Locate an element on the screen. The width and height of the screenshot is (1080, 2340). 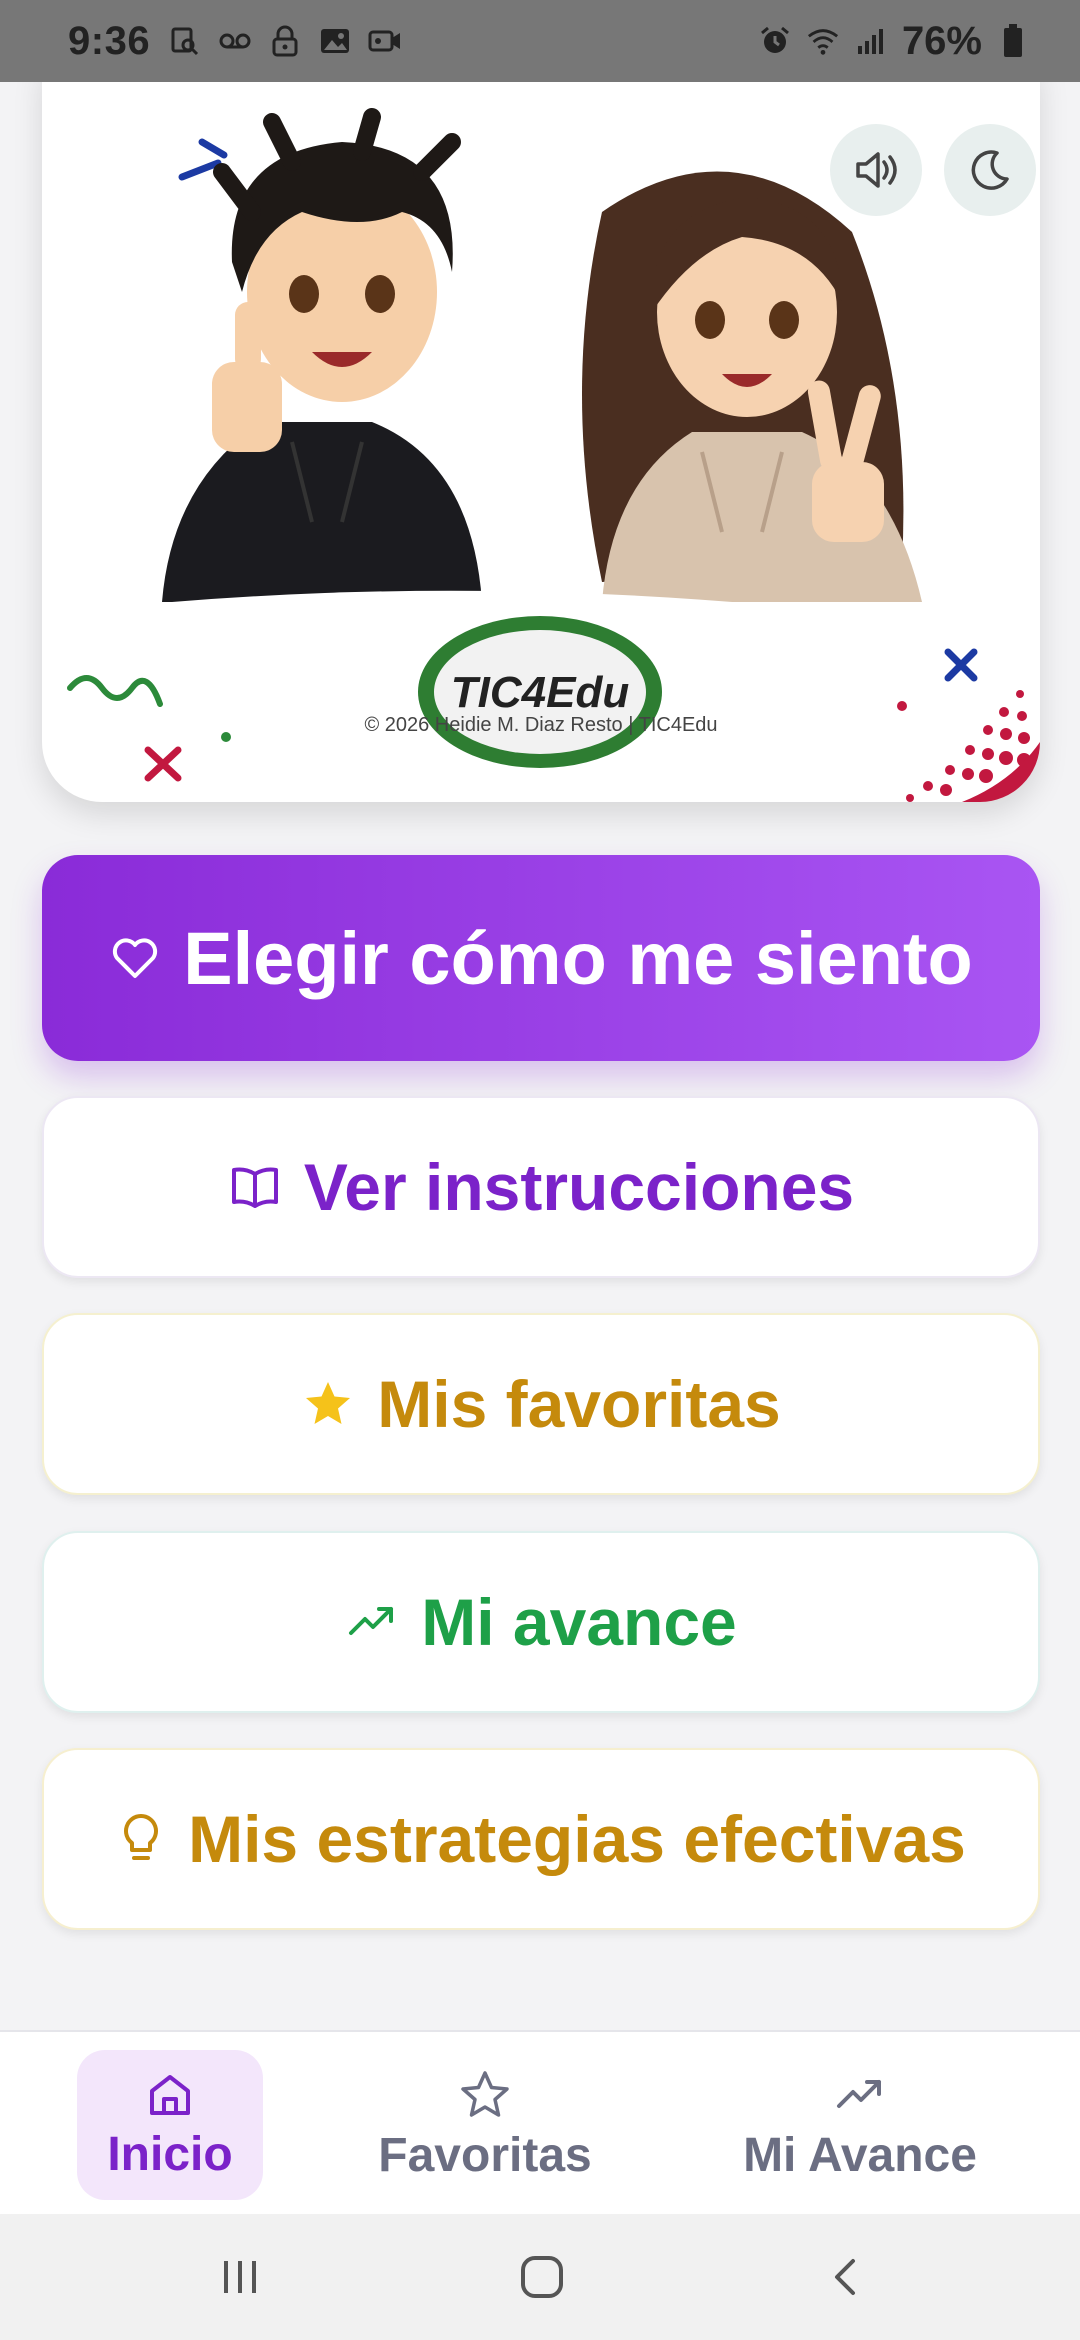
lightbulb-icon is located at coordinates (141, 1837).